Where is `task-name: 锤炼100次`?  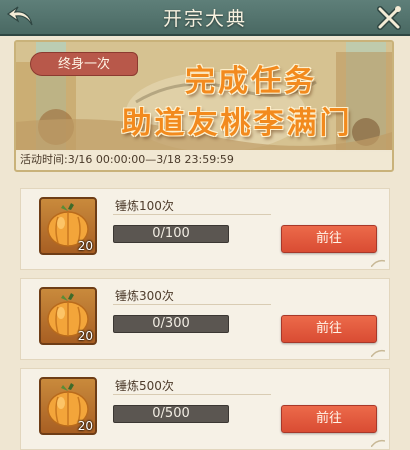 task-name: 锤炼100次 is located at coordinates (144, 206).